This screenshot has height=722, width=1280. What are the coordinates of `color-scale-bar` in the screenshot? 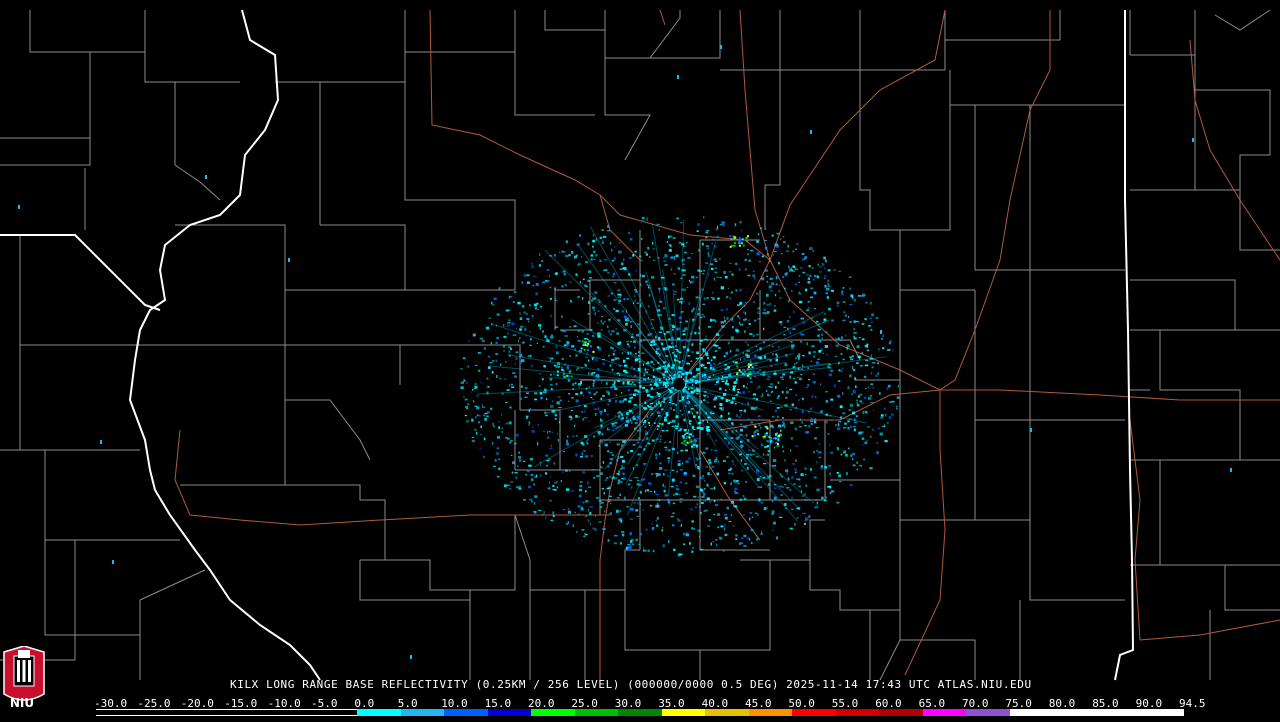 It's located at (640, 712).